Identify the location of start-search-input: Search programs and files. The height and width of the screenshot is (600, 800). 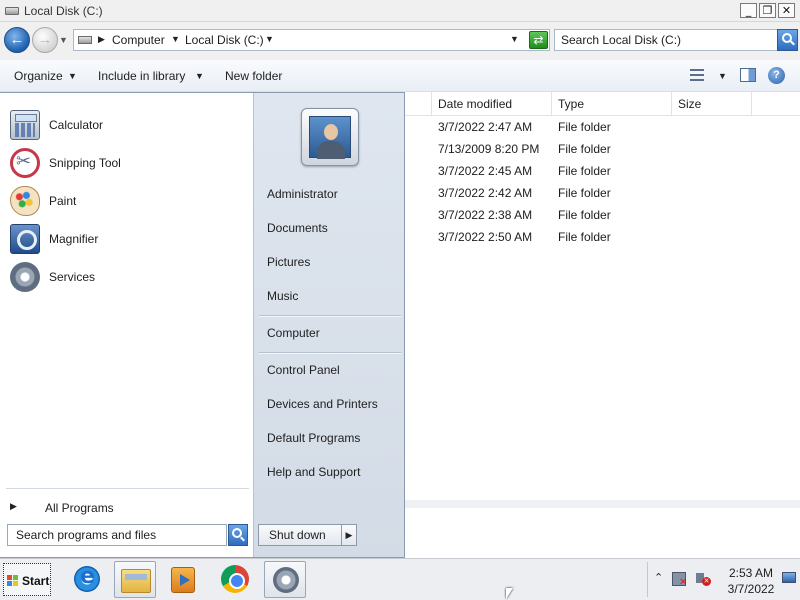
(117, 535).